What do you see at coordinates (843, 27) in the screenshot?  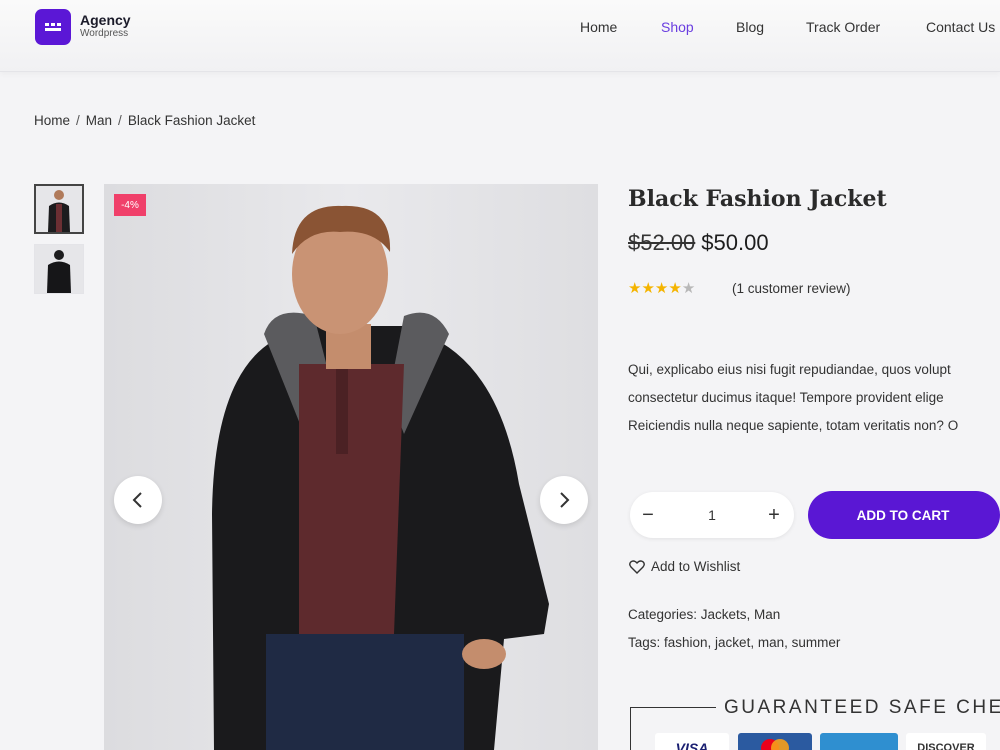 I see `nav-item-track-order: Track Order` at bounding box center [843, 27].